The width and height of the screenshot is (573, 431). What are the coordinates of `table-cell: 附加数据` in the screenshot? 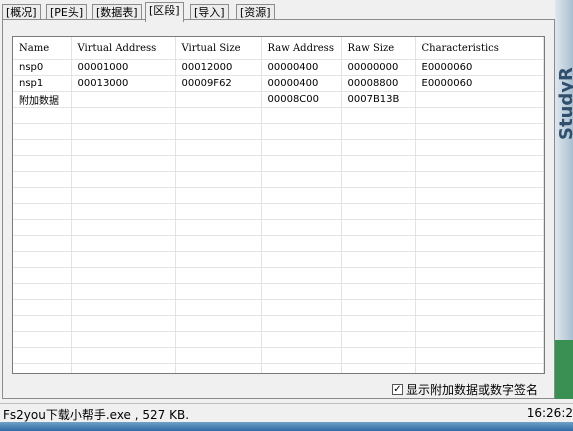 It's located at (42, 99).